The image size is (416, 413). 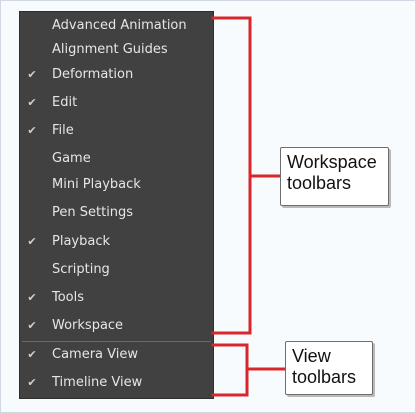 I want to click on workspace-toolbars-callout: Workspace toolbars, so click(x=334, y=176).